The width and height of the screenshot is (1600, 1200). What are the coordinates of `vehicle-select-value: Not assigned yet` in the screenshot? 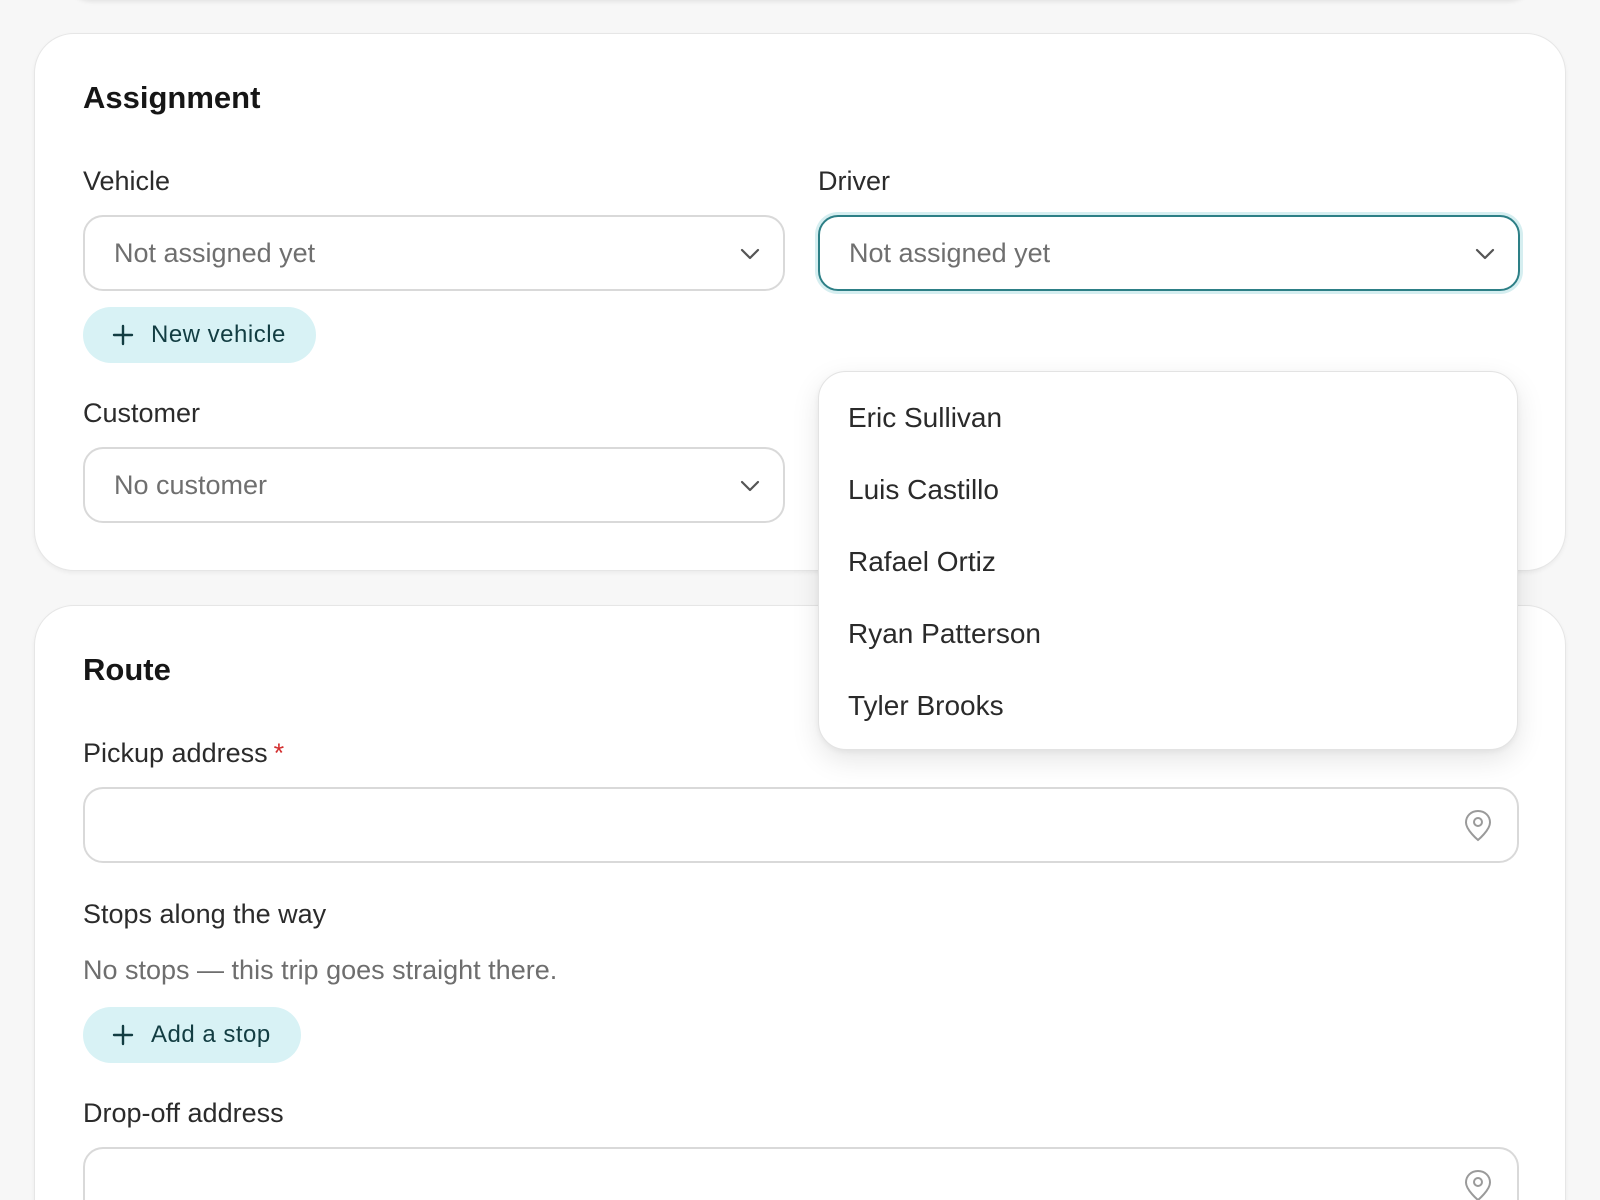 It's located at (215, 252).